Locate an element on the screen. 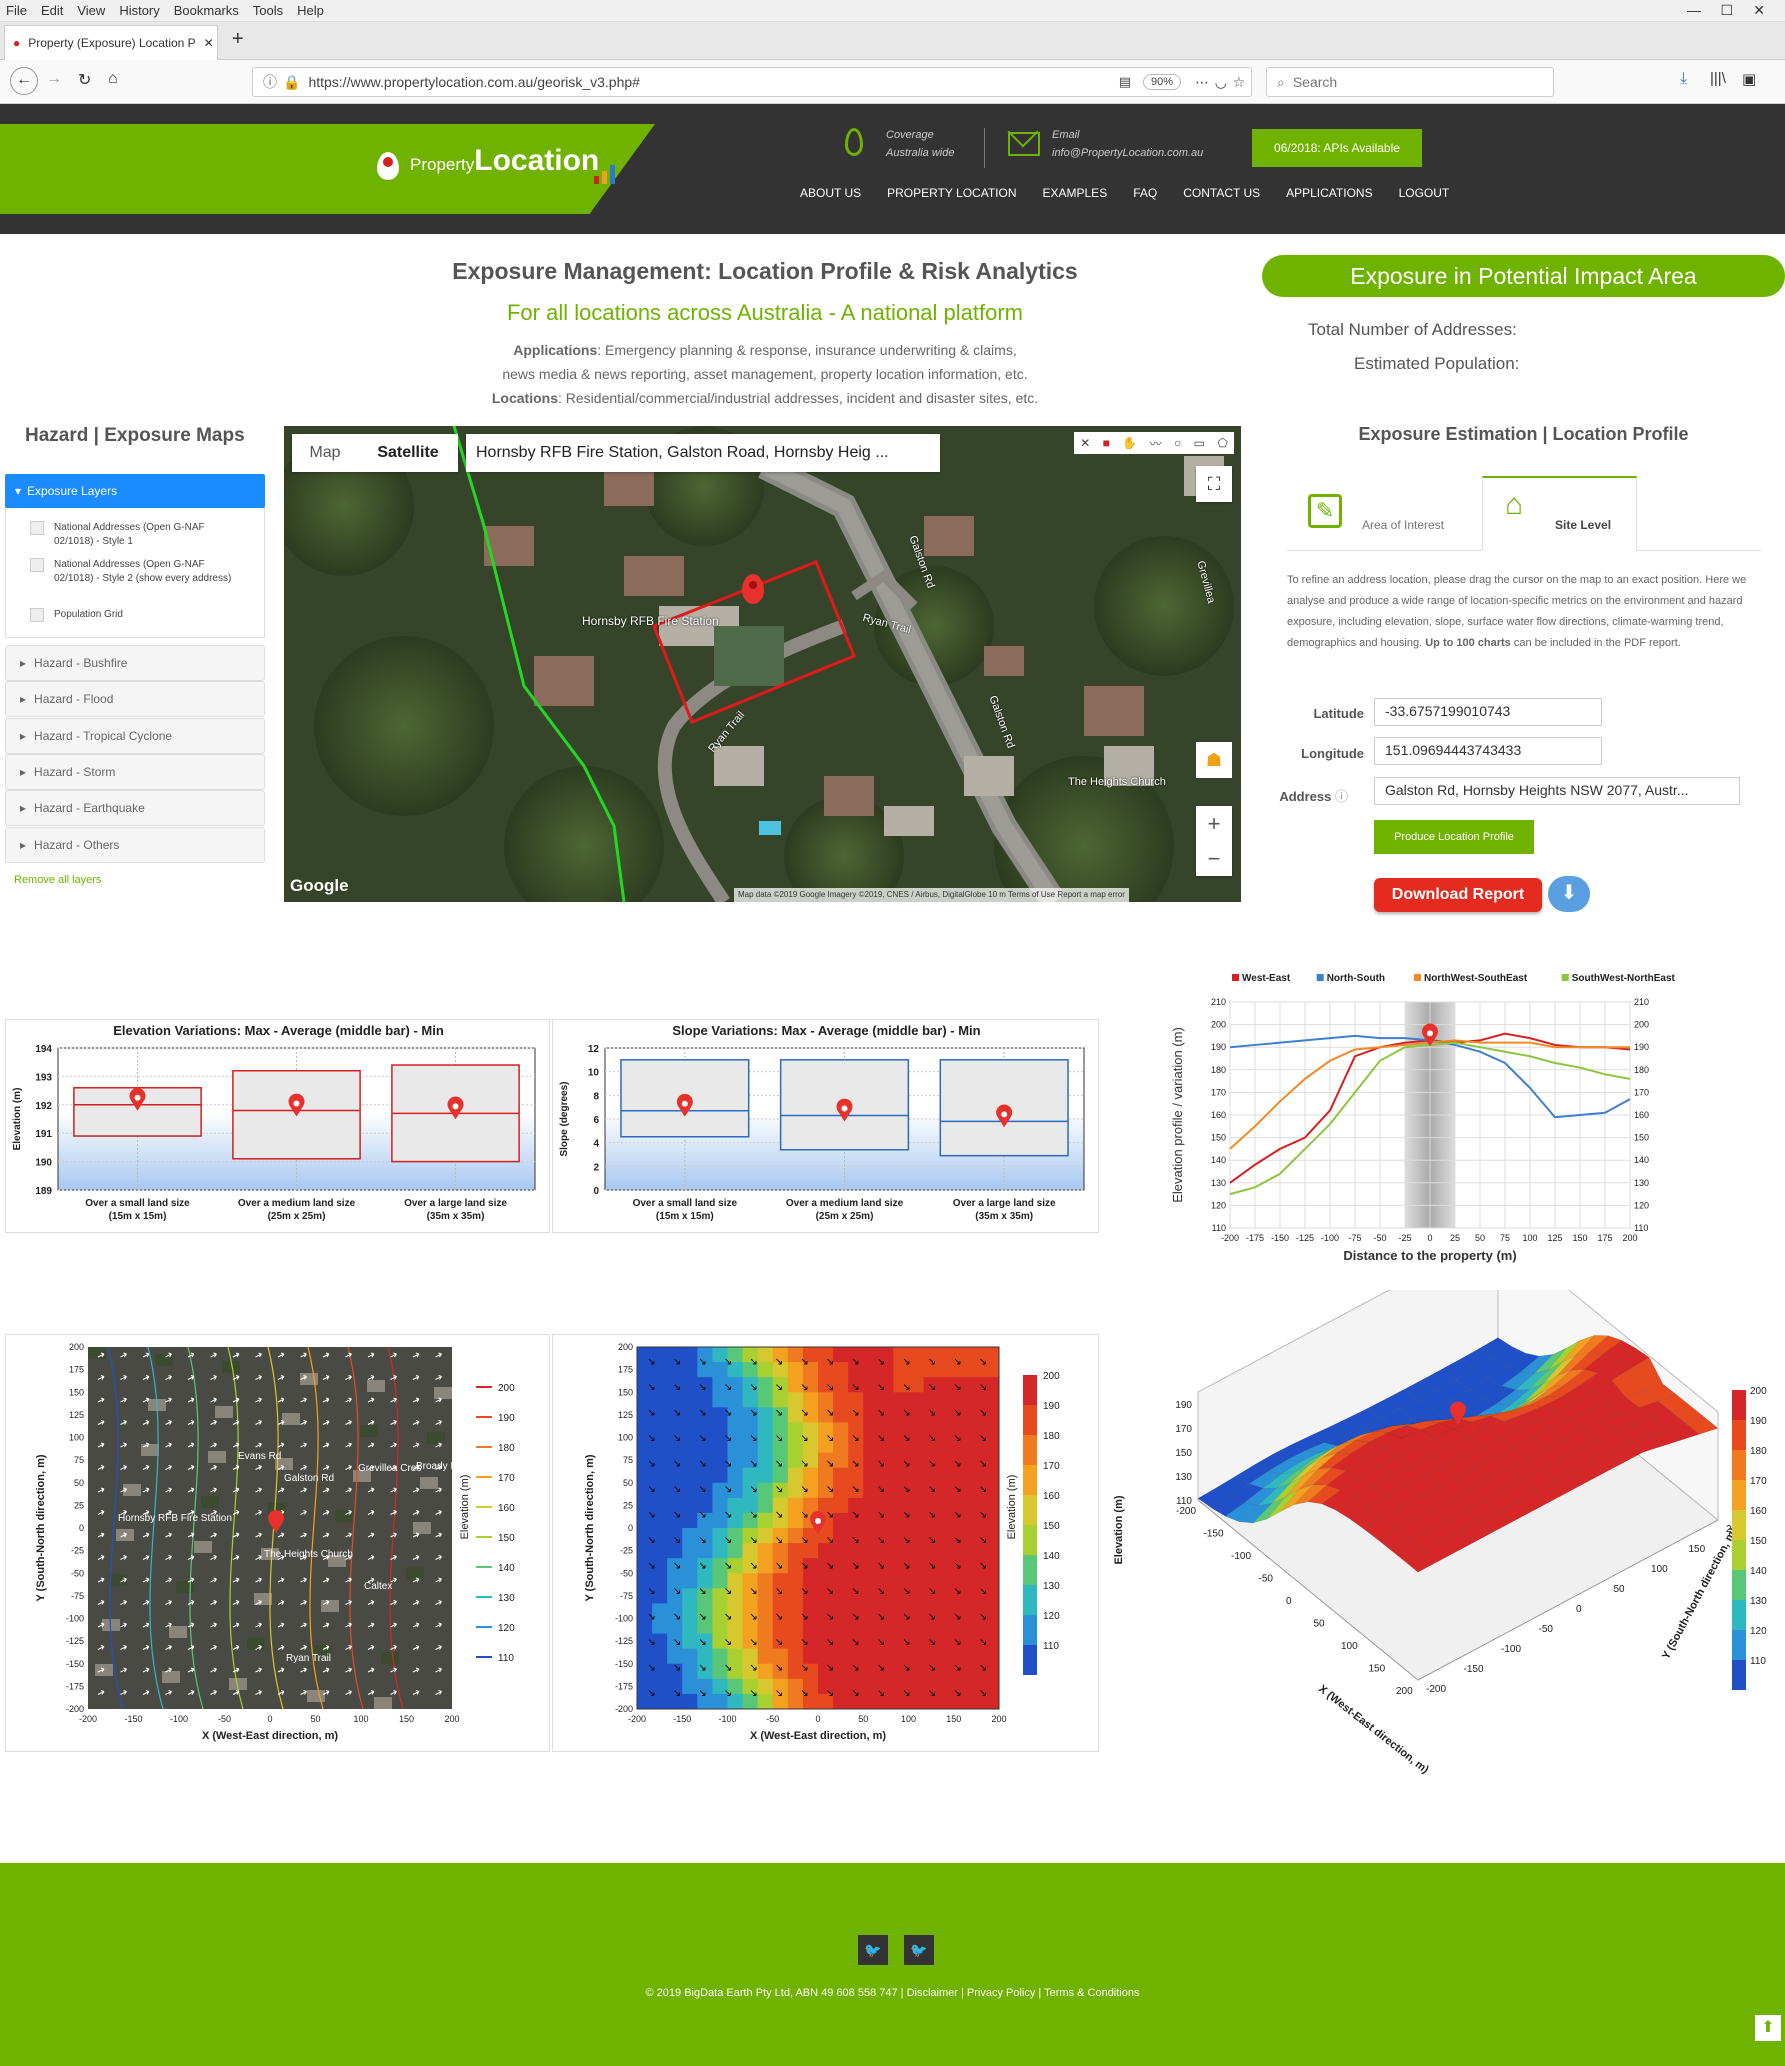 This screenshot has width=1785, height=2066. stop-icon: ■ is located at coordinates (1106, 443).